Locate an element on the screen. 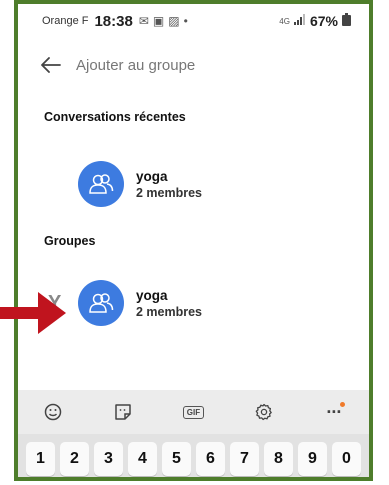  sticker-icon is located at coordinates (123, 412).